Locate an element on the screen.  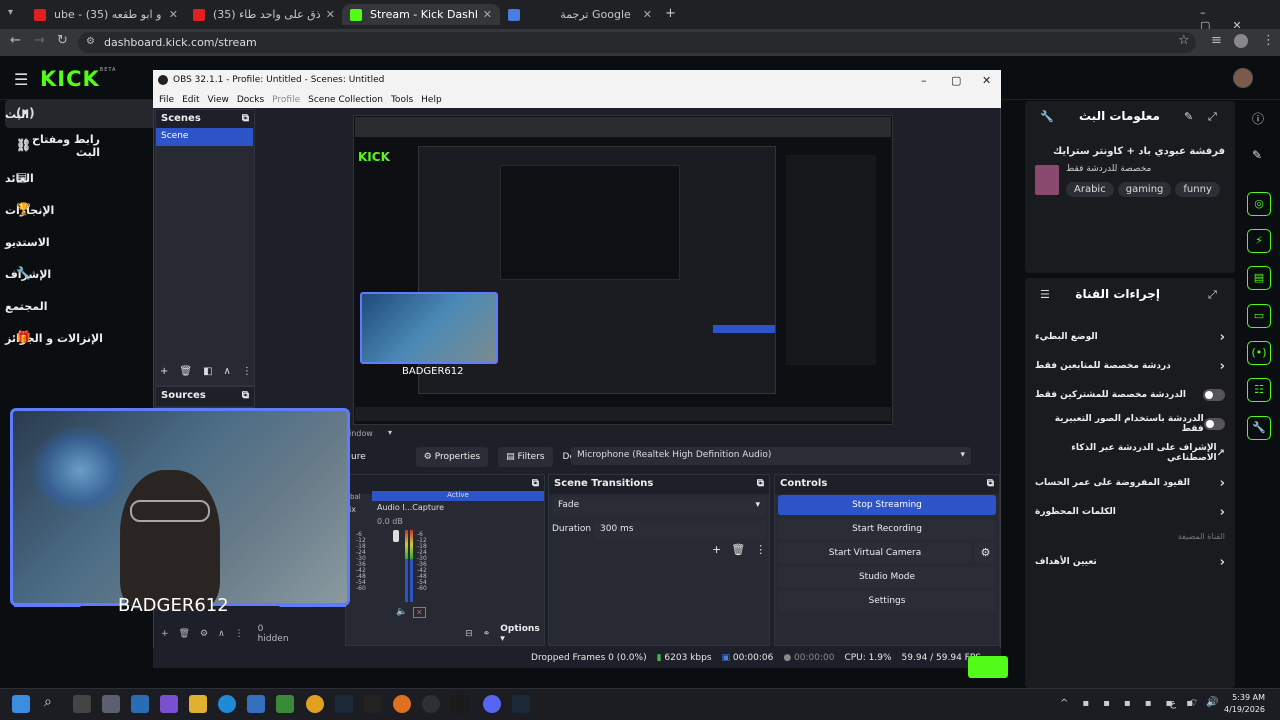
menu-edit: Edit is located at coordinates (190, 100).